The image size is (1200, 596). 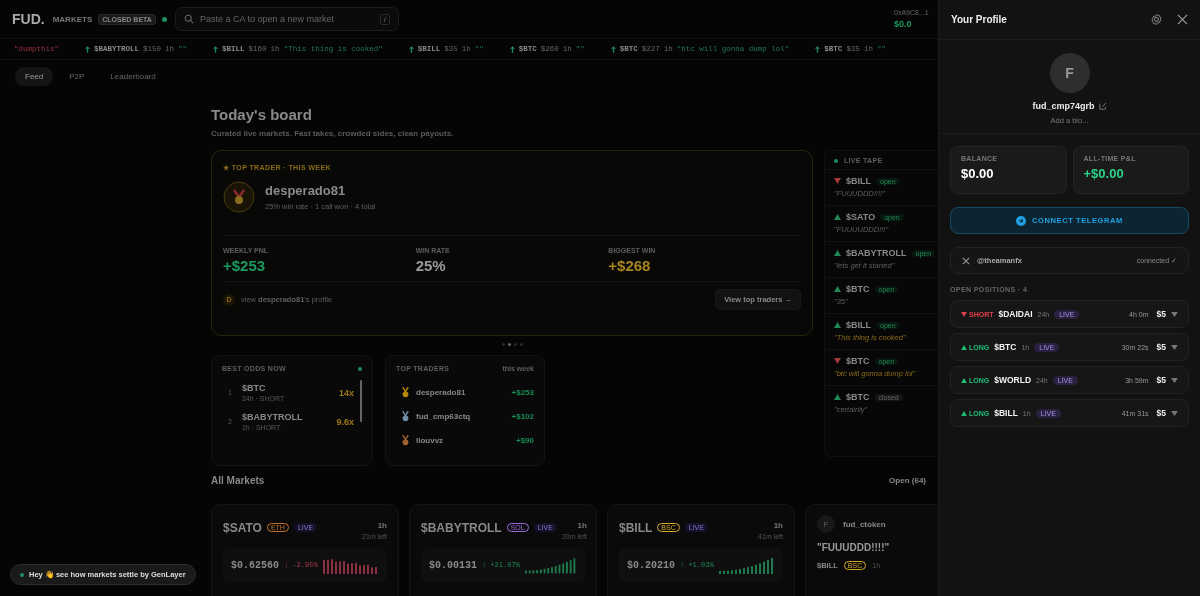 What do you see at coordinates (238, 480) in the screenshot?
I see `section-title: All Markets` at bounding box center [238, 480].